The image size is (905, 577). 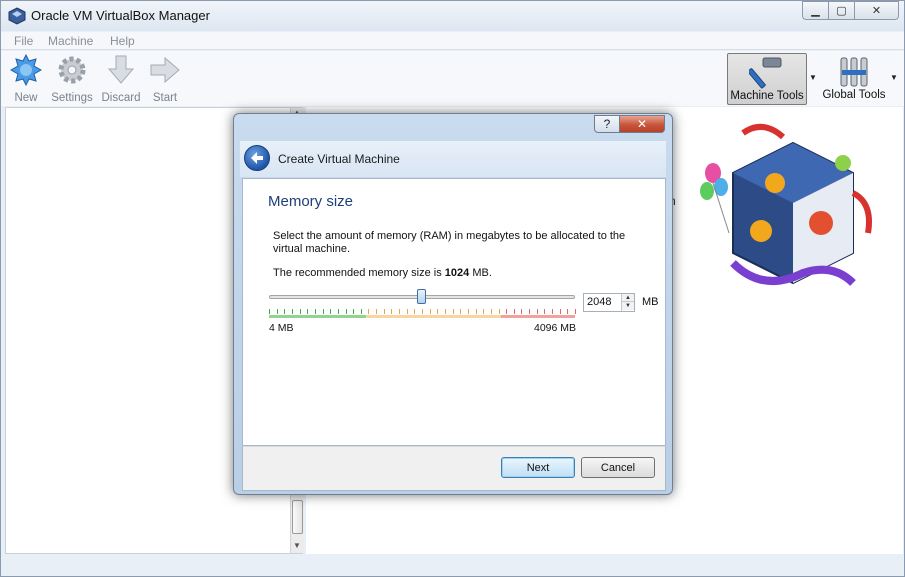 I want to click on slider-handle, so click(x=421, y=296).